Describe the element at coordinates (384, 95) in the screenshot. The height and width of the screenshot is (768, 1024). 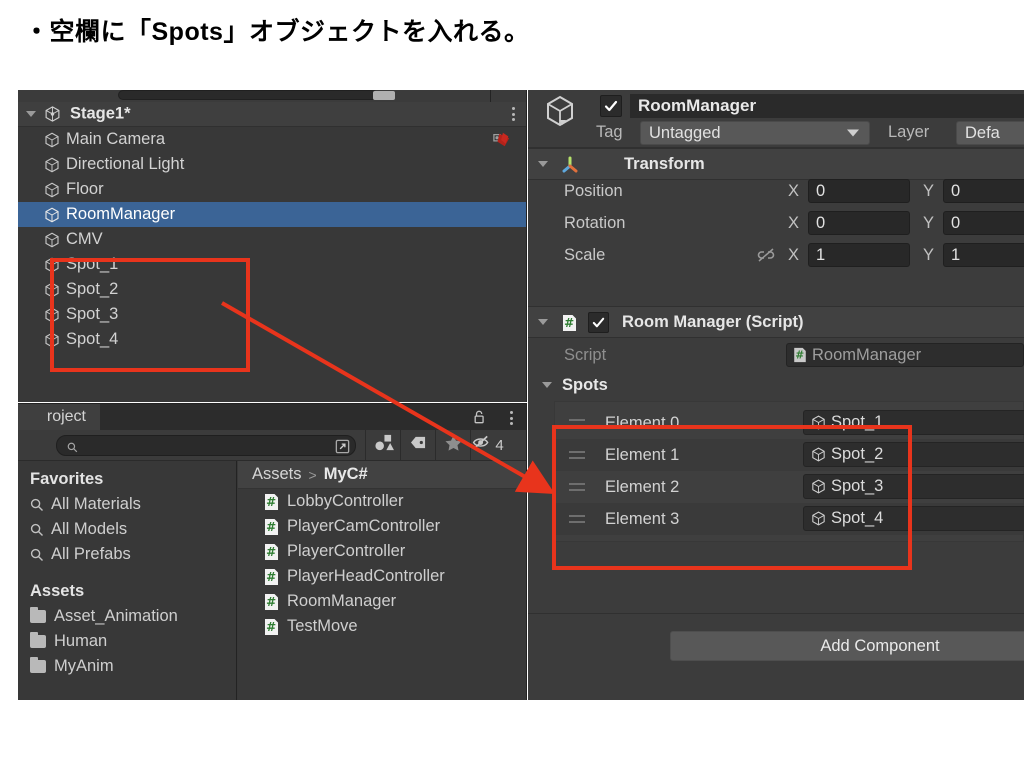
I see `hierarchy-search-grip` at that location.